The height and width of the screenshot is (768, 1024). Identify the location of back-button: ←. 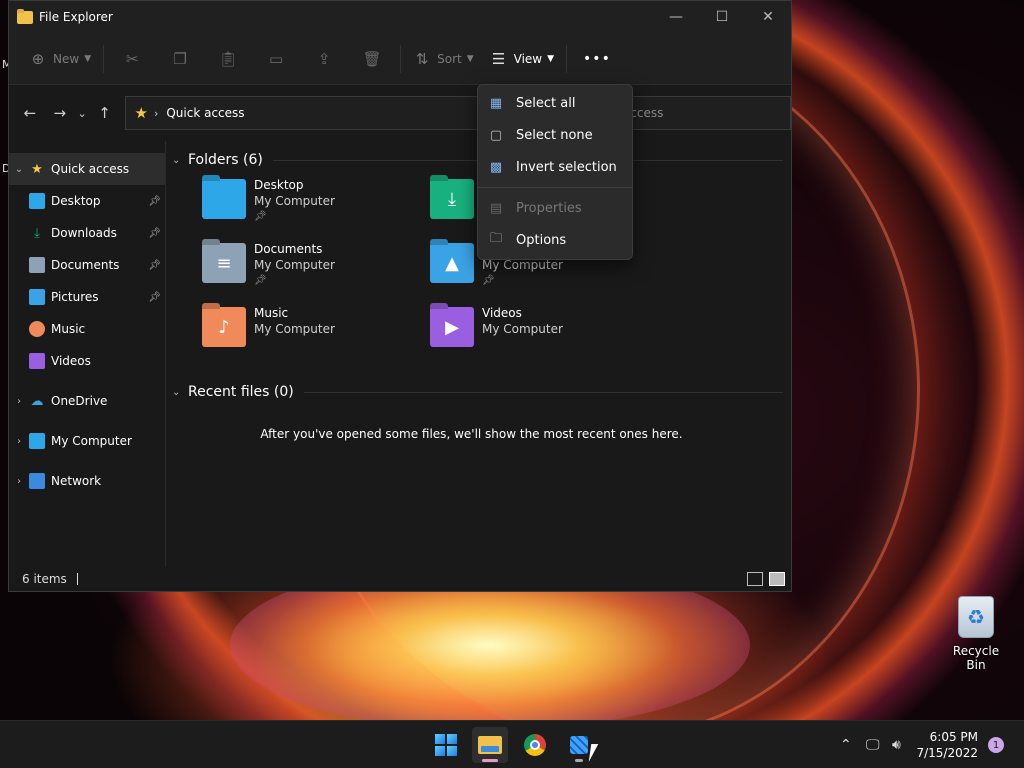
(30, 113).